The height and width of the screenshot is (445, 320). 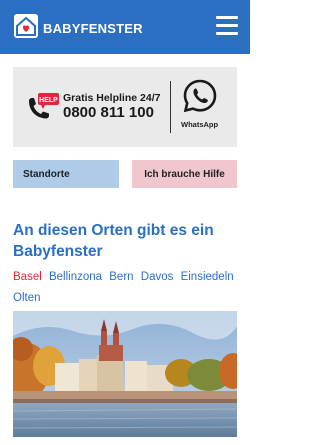 I want to click on need-help-button: Ich brauche Hilfe, so click(x=184, y=174).